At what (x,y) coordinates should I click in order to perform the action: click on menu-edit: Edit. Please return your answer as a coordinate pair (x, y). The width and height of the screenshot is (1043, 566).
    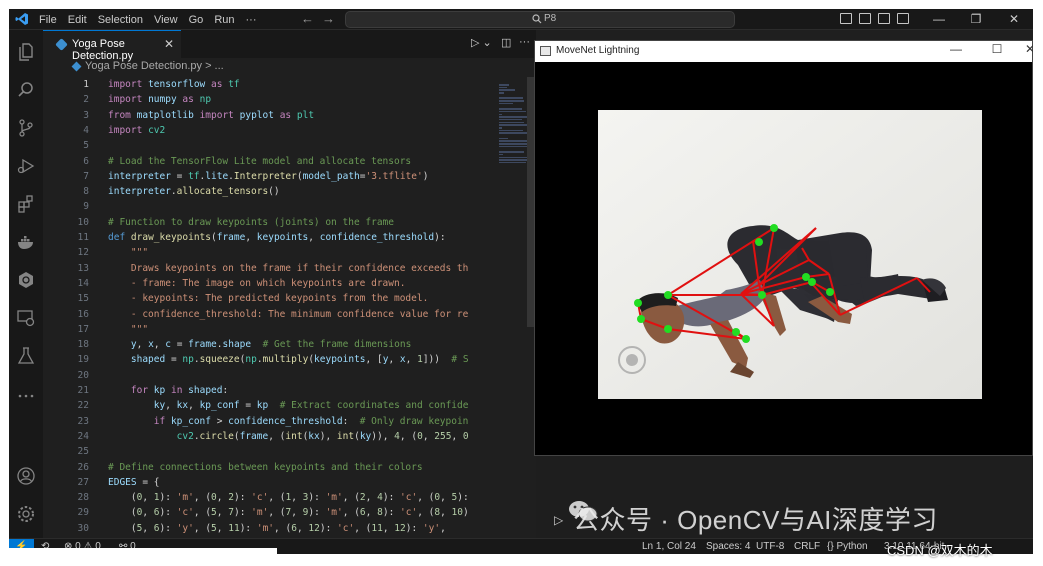
    Looking at the image, I should click on (77, 20).